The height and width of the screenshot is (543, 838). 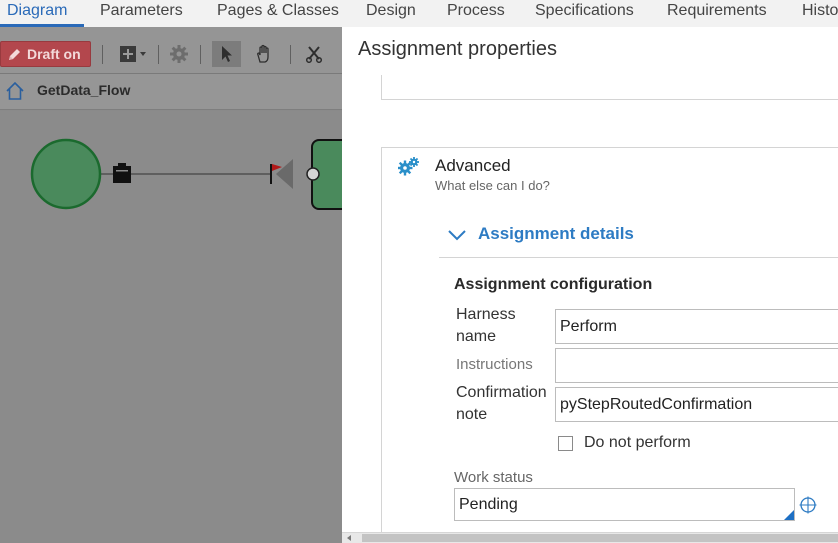 What do you see at coordinates (717, 11) in the screenshot?
I see `tab-requirements: Requirements` at bounding box center [717, 11].